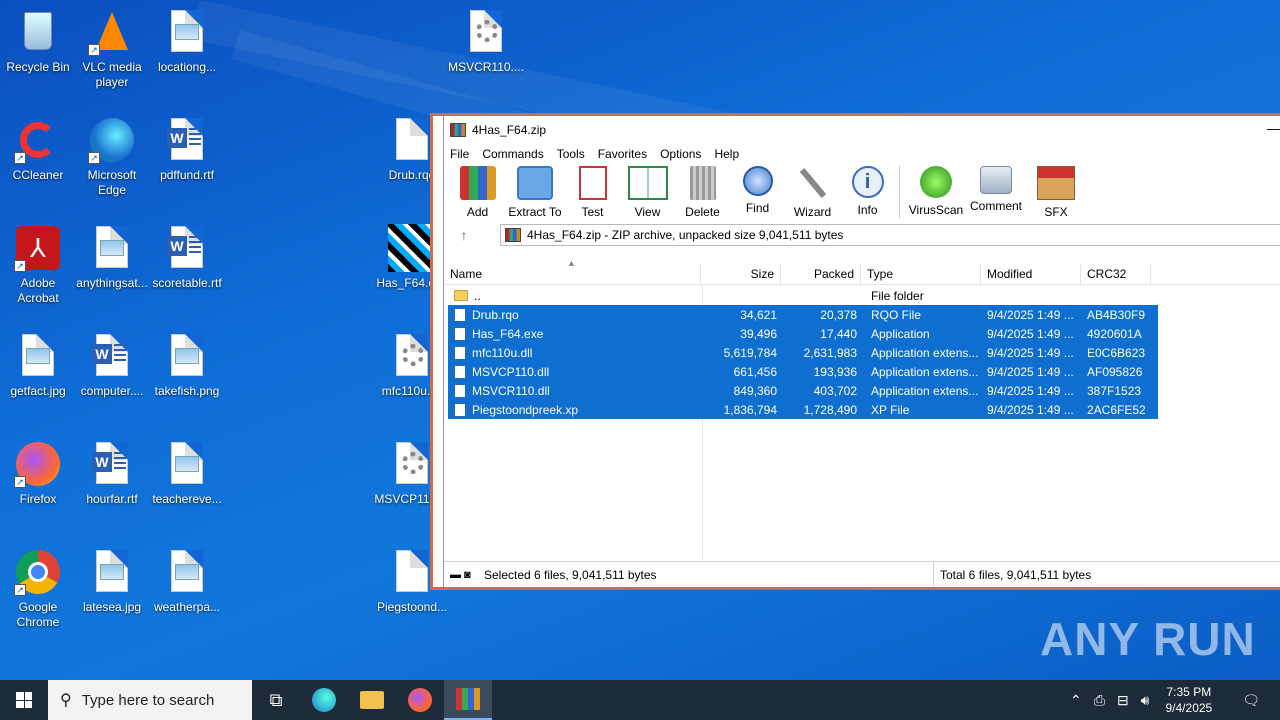 This screenshot has height=720, width=1280. I want to click on menu-help: Help, so click(726, 154).